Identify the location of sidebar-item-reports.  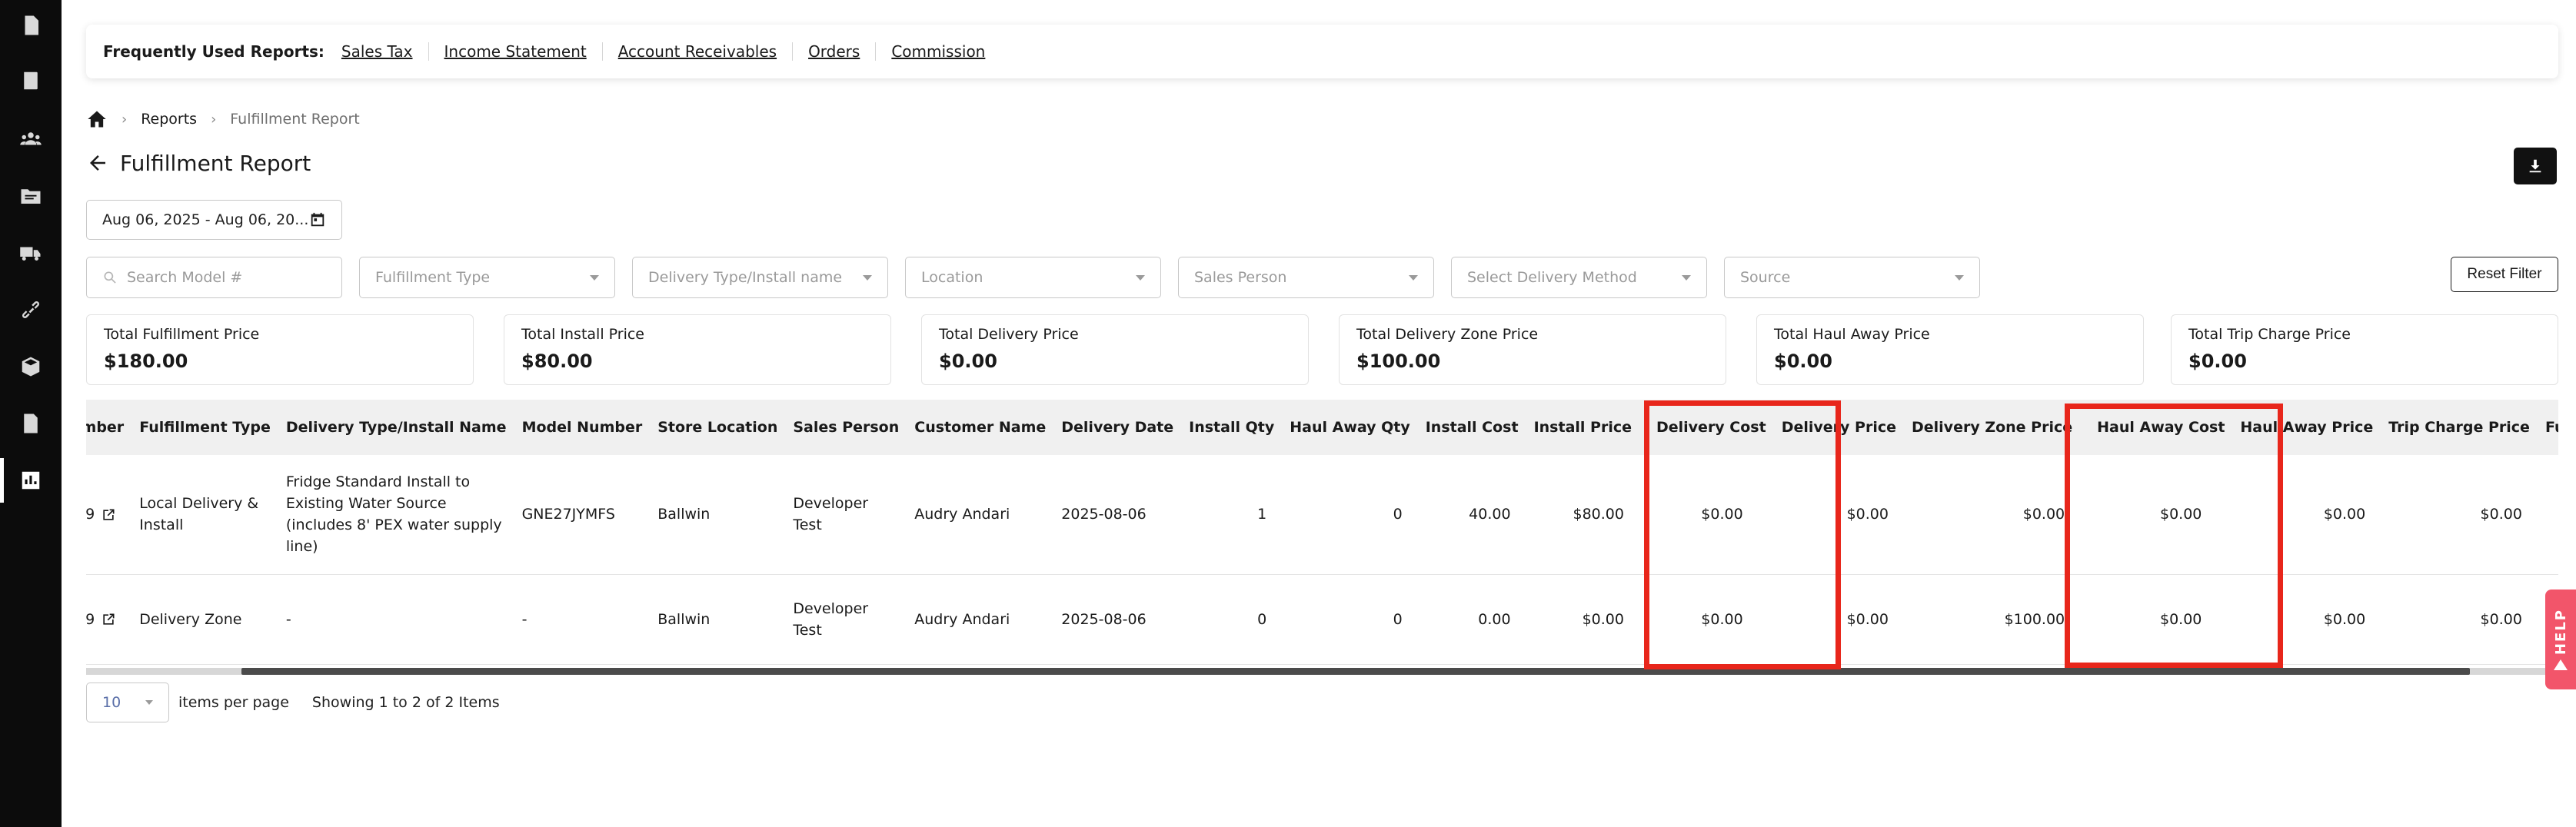
(31, 480).